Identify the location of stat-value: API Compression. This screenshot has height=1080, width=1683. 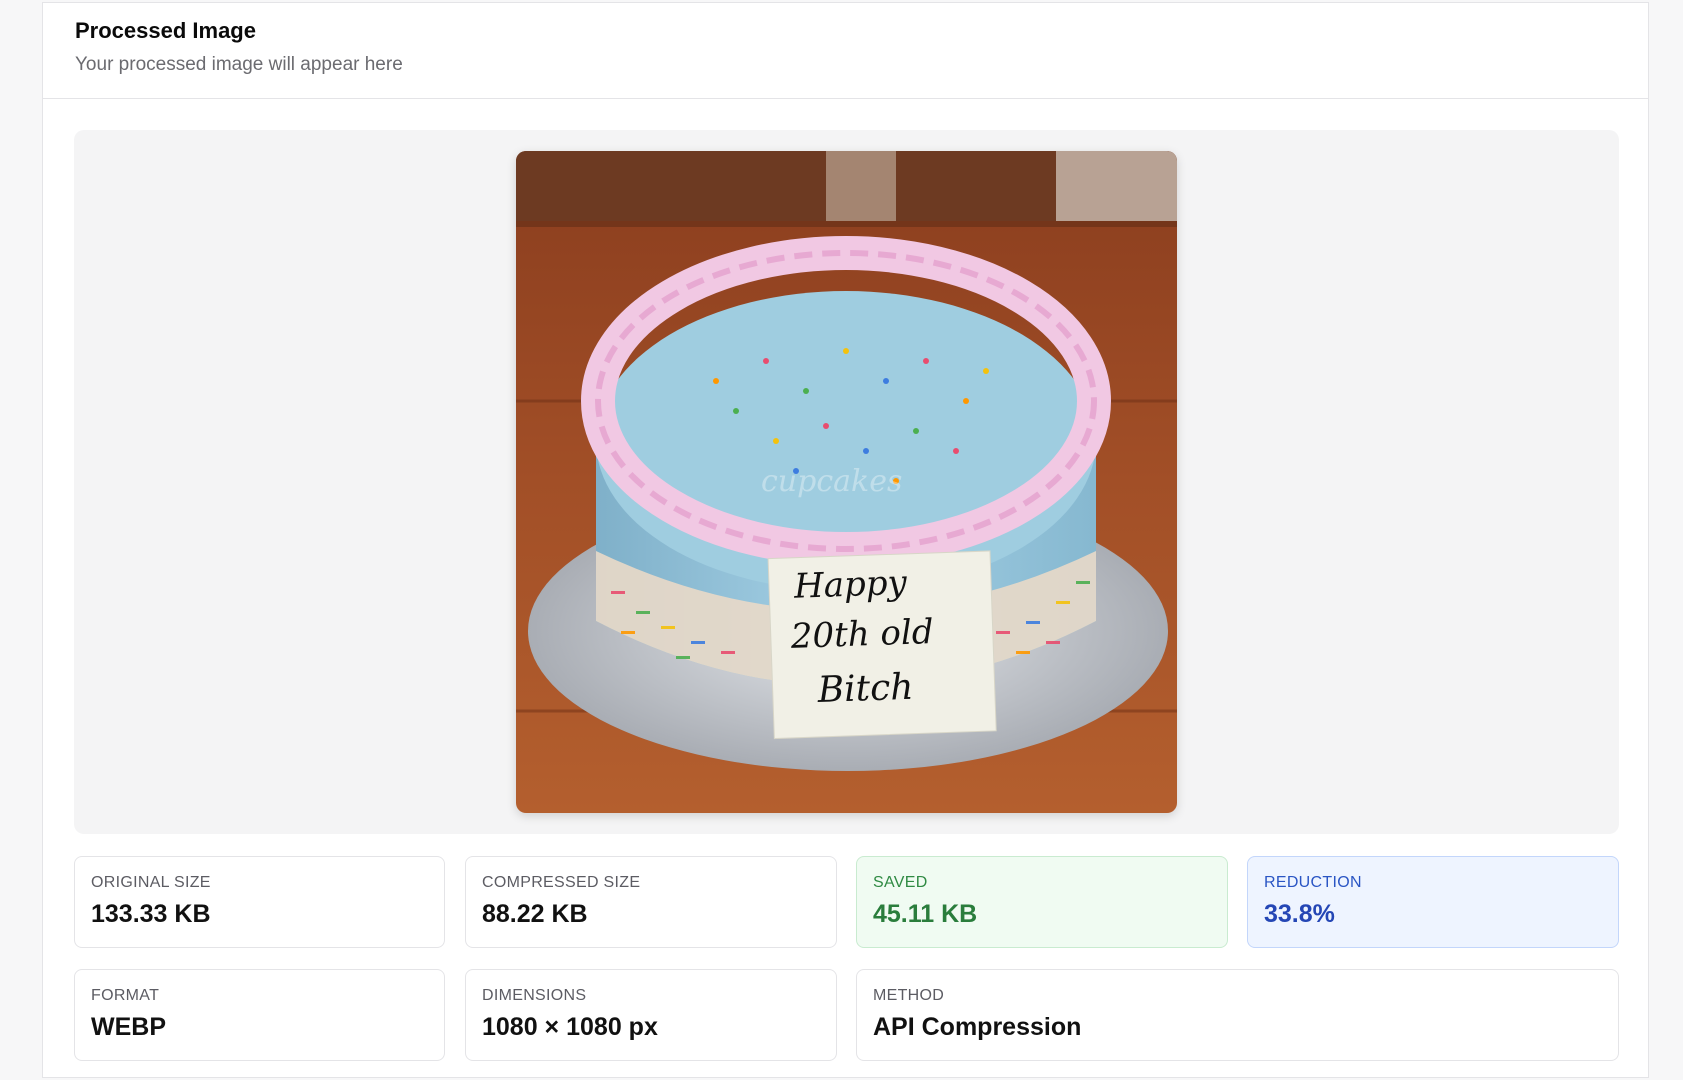
(977, 1027).